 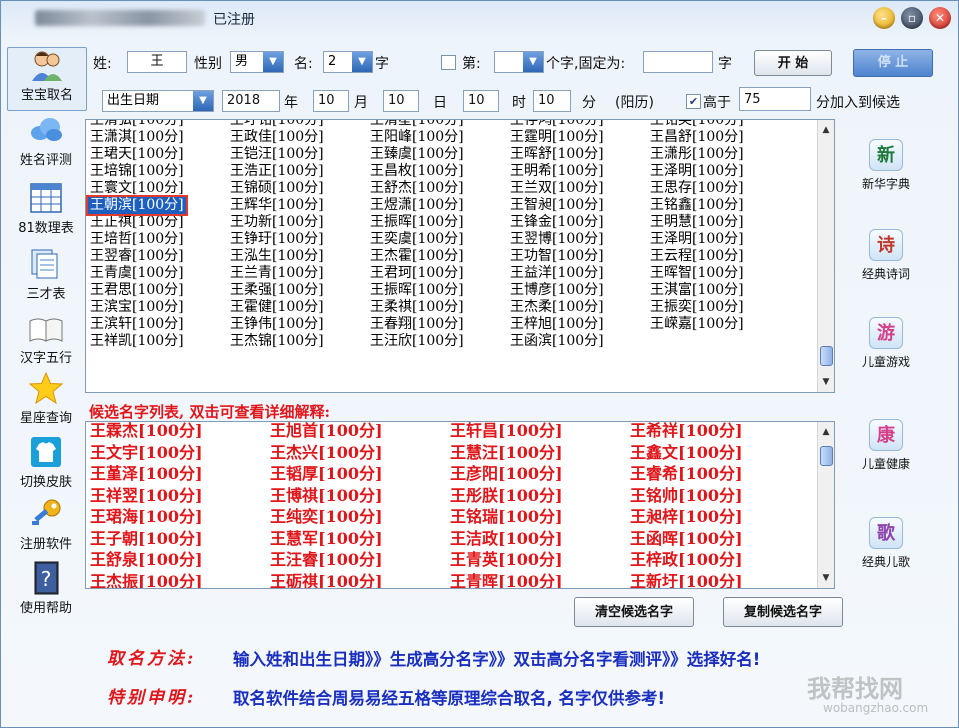 I want to click on candidate-item: 王希祥[100分], so click(x=686, y=432).